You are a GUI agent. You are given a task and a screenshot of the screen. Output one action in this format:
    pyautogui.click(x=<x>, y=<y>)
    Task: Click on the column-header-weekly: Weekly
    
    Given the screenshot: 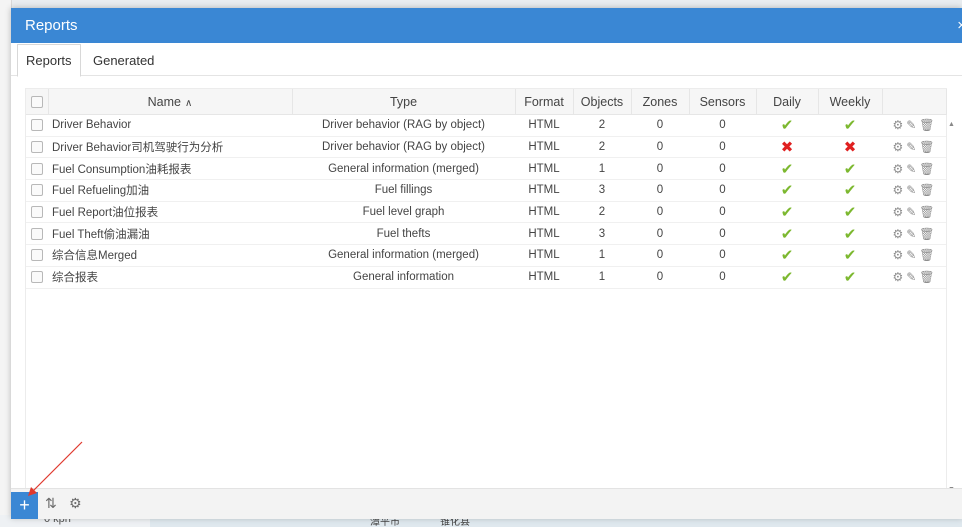 What is the action you would take?
    pyautogui.click(x=850, y=102)
    